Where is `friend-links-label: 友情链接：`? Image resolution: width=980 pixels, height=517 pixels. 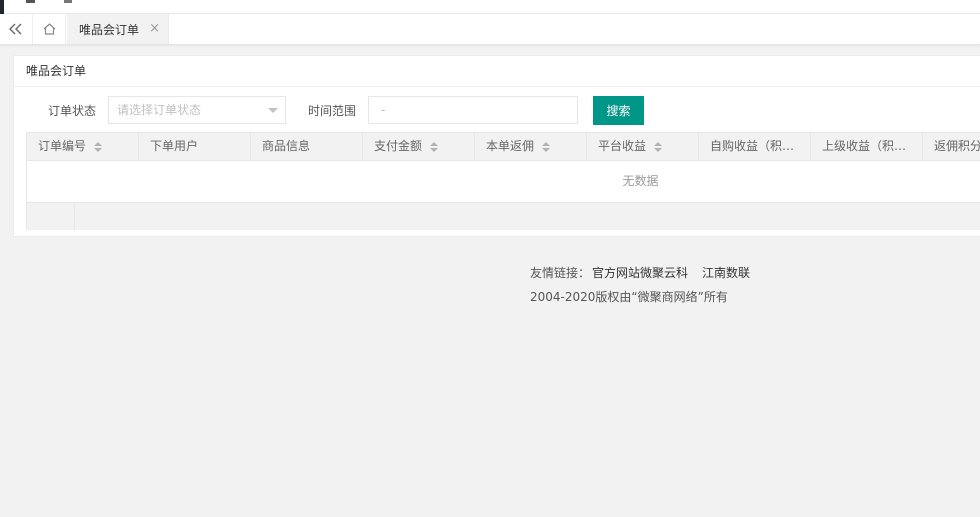
friend-links-label: 友情链接： is located at coordinates (560, 273).